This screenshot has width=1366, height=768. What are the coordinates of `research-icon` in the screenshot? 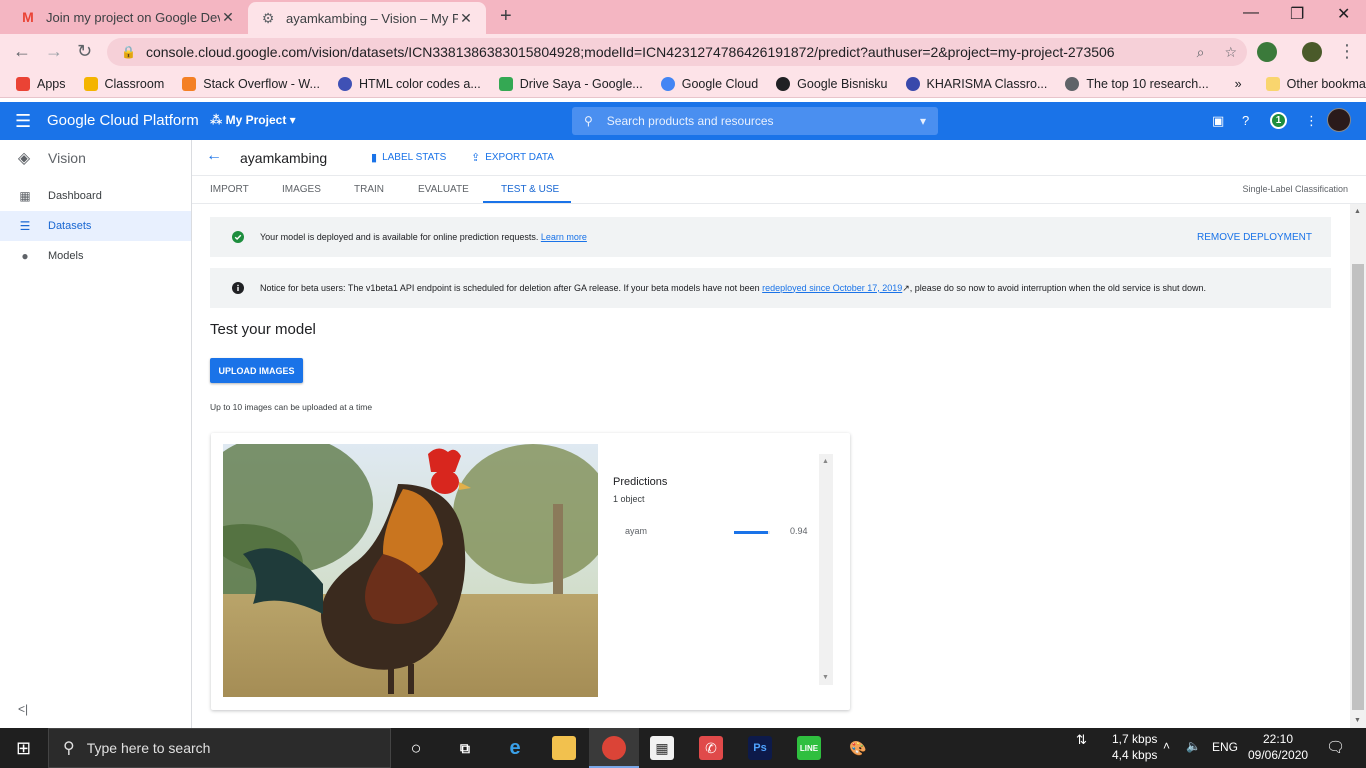 It's located at (1072, 83).